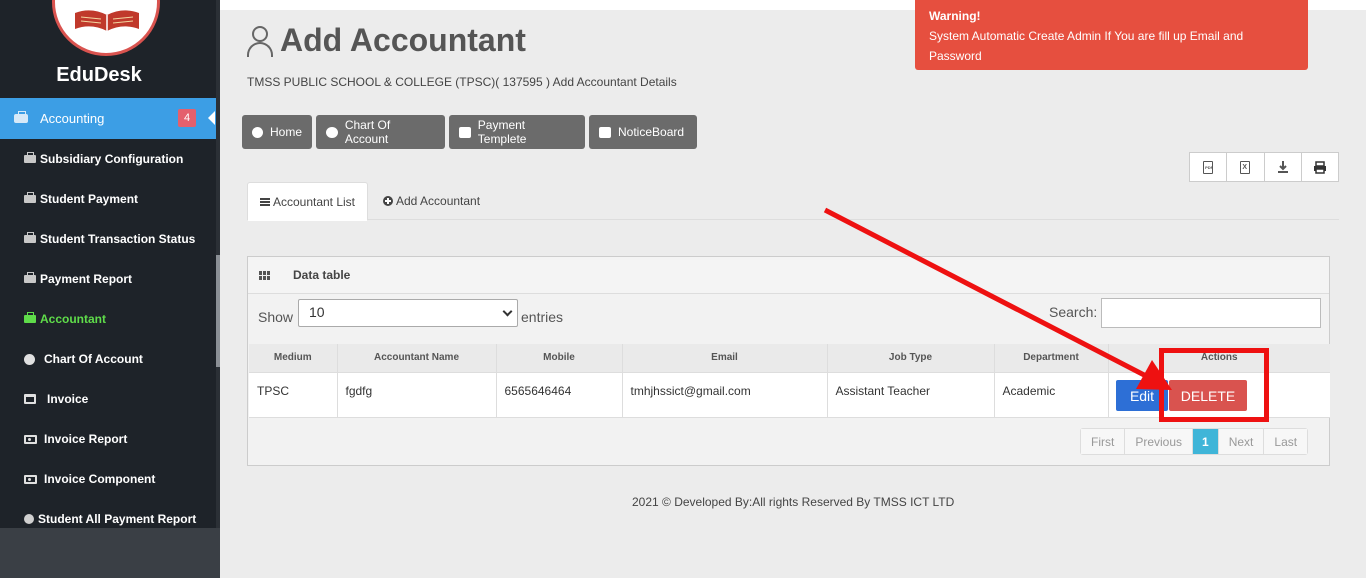 This screenshot has height=578, width=1366. Describe the element at coordinates (110, 553) in the screenshot. I see `sidebar-footer` at that location.